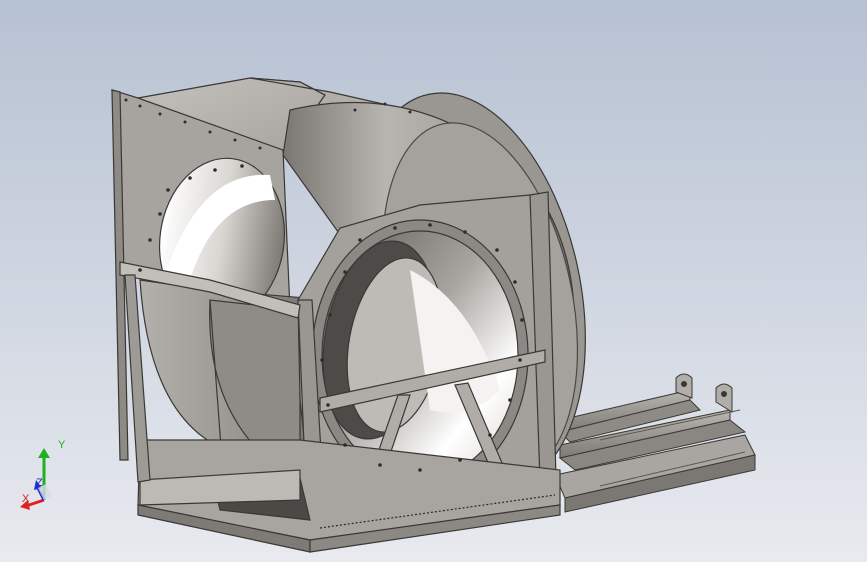 The width and height of the screenshot is (867, 562). Describe the element at coordinates (62, 445) in the screenshot. I see `y-axis-label: Y` at that location.